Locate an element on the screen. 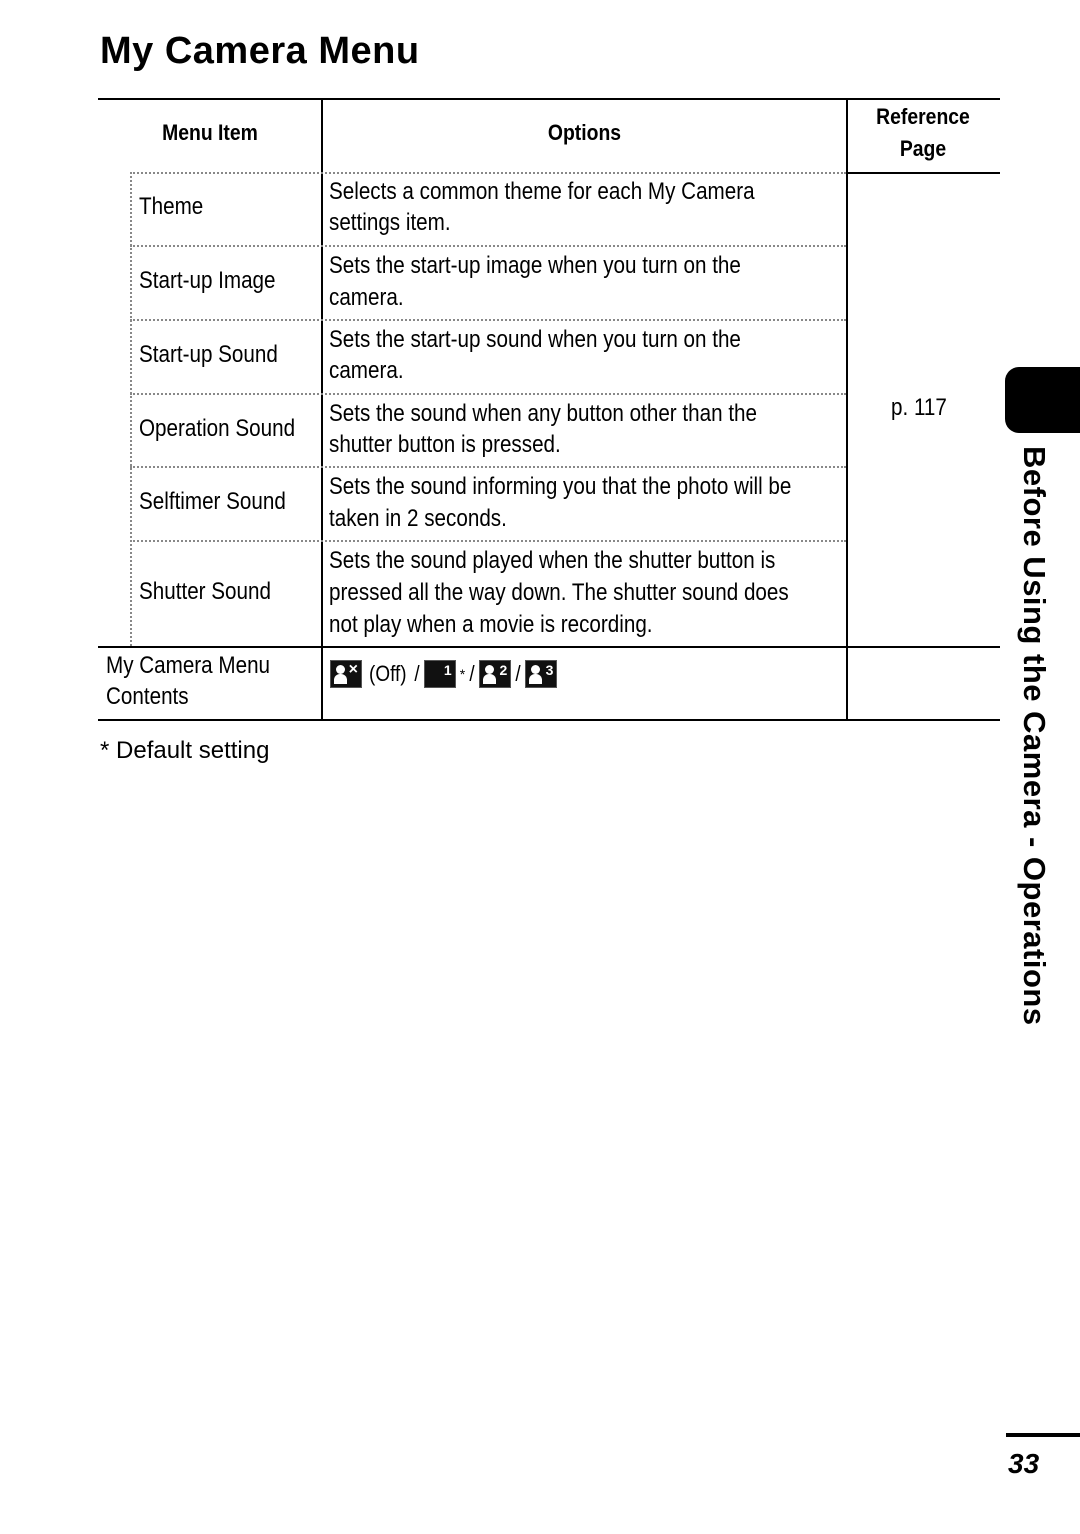 This screenshot has height=1534, width=1080. menu-item-label: Selftimer Sound is located at coordinates (212, 501).